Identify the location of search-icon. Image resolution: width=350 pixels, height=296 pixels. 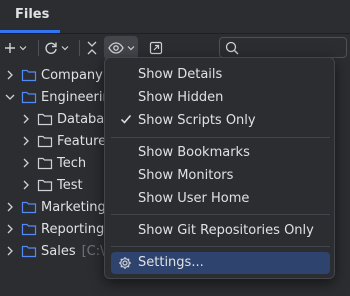
(232, 48).